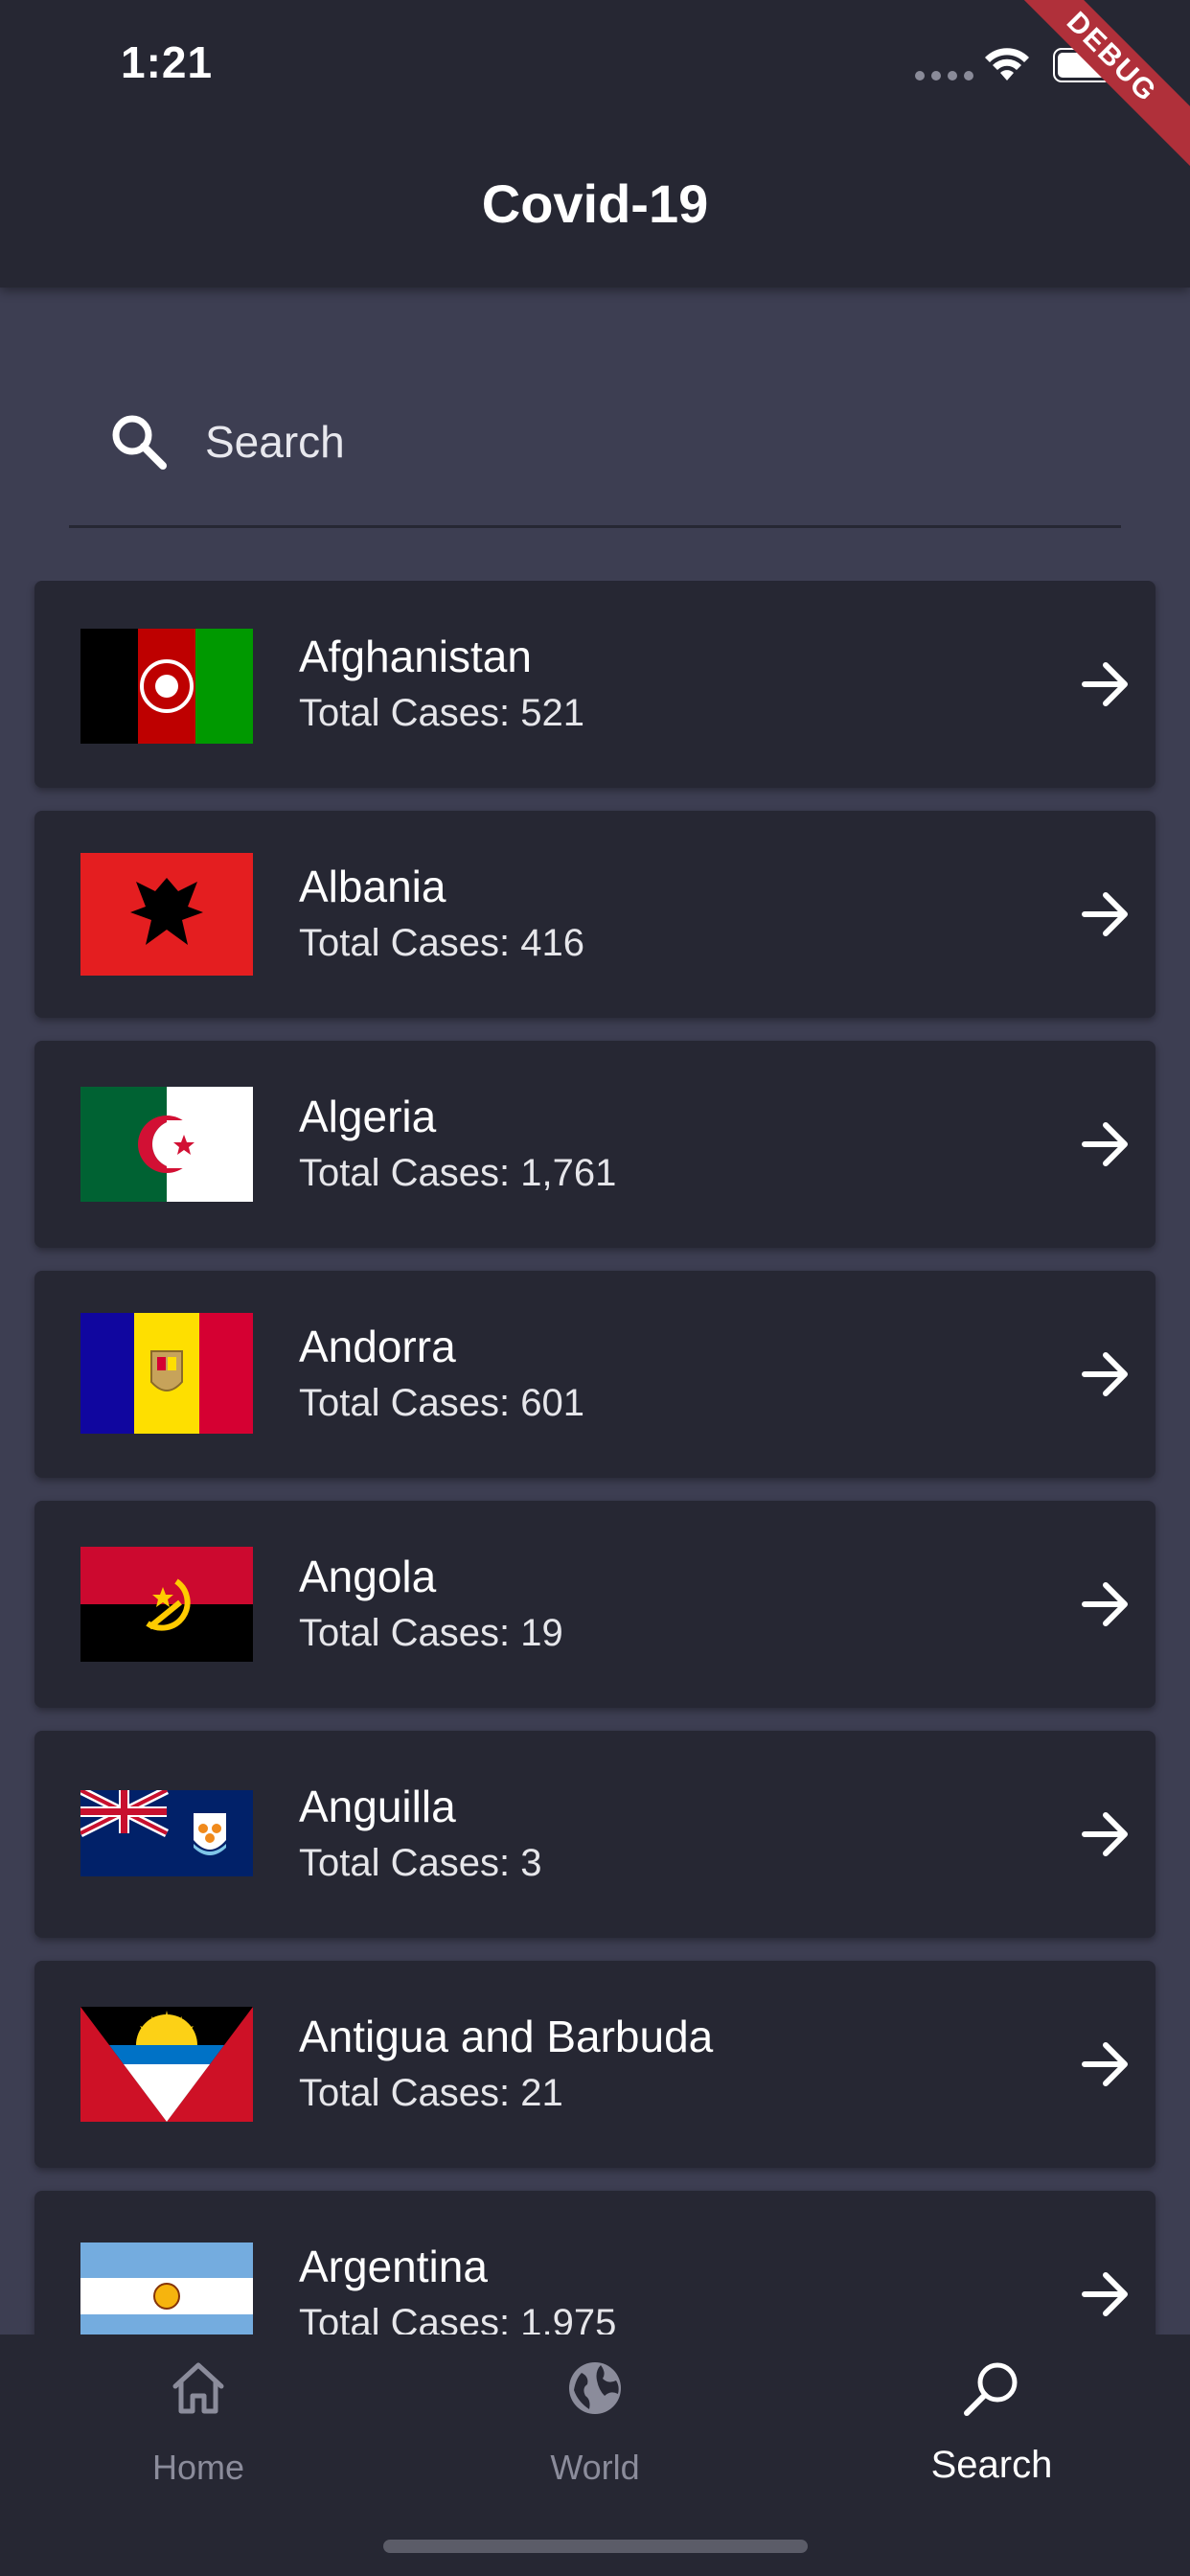 Image resolution: width=1190 pixels, height=2576 pixels. I want to click on flag-albania-icon, so click(167, 914).